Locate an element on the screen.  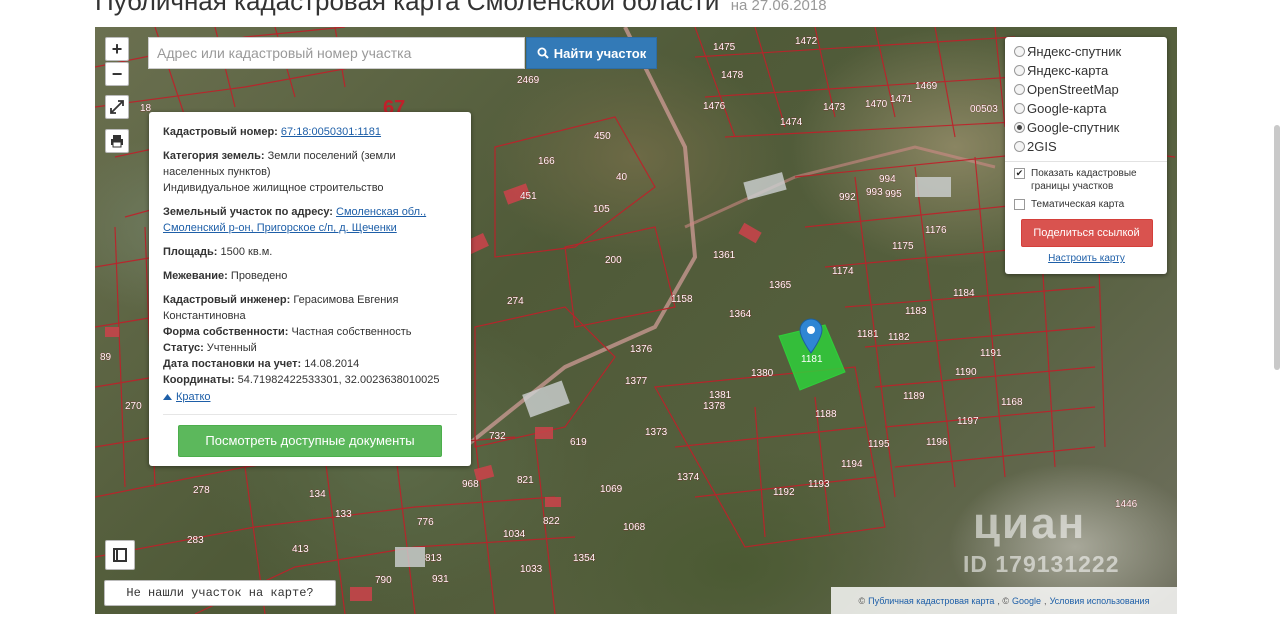
zoom-out-label: − is located at coordinates (117, 73).